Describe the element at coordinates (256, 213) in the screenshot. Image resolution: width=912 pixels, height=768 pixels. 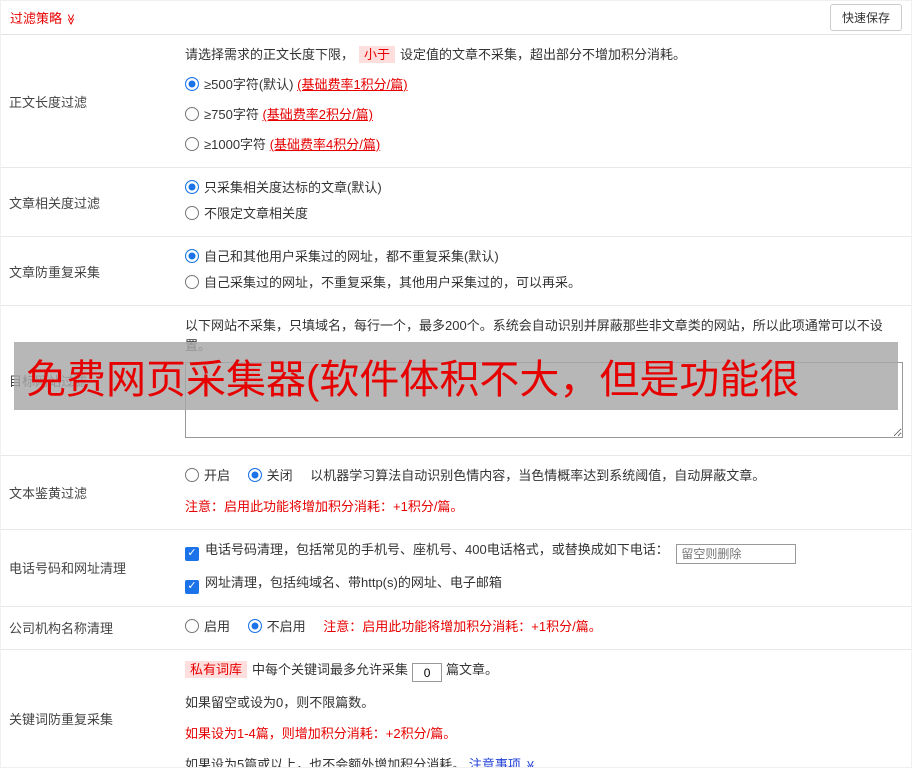
I see `radio-label: 不限定文章相关度` at that location.